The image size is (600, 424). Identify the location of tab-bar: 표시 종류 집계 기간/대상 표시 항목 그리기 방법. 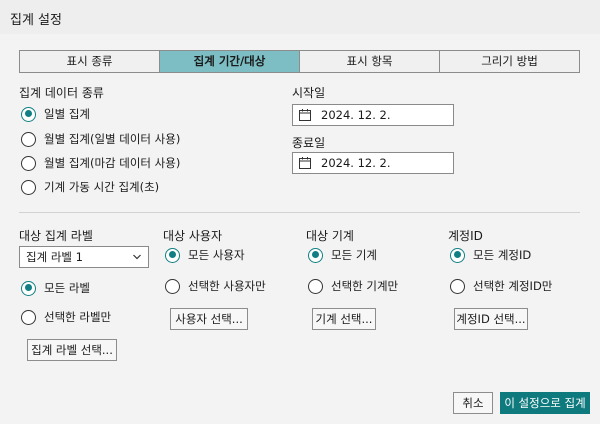
(299, 61).